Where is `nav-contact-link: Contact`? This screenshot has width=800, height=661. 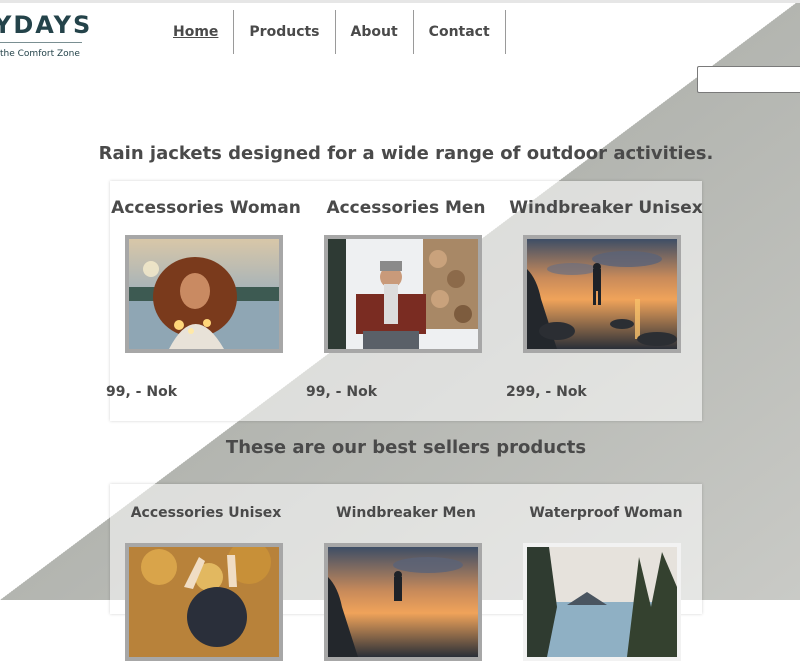
nav-contact-link: Contact is located at coordinates (460, 32).